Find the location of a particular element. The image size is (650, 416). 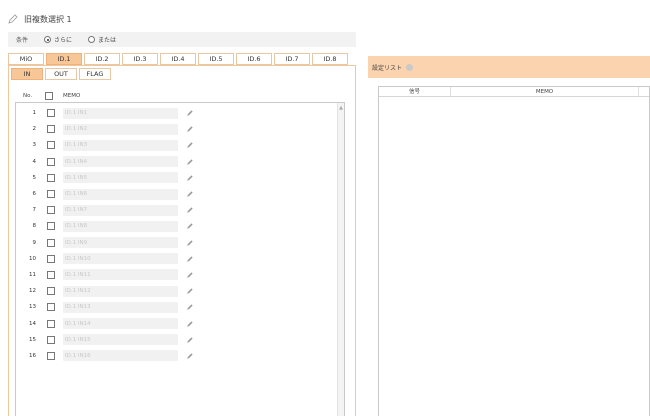

pencil-icon is located at coordinates (13, 19).